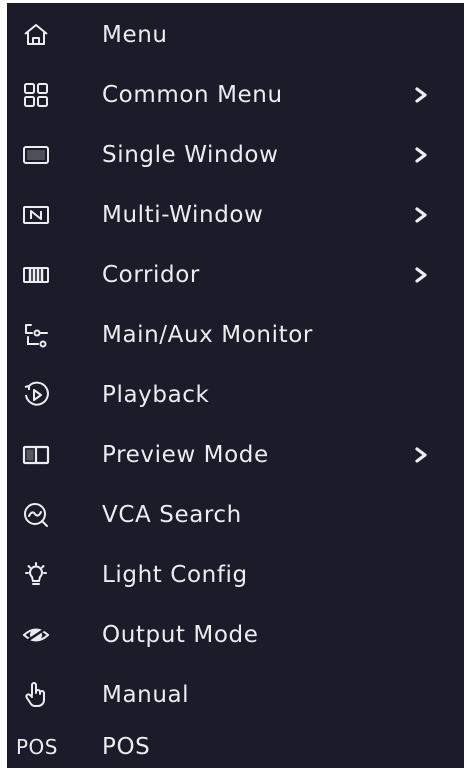 This screenshot has height=777, width=470. I want to click on menu-item-main-aux-monitor: Main/Aux Monitor, so click(235, 335).